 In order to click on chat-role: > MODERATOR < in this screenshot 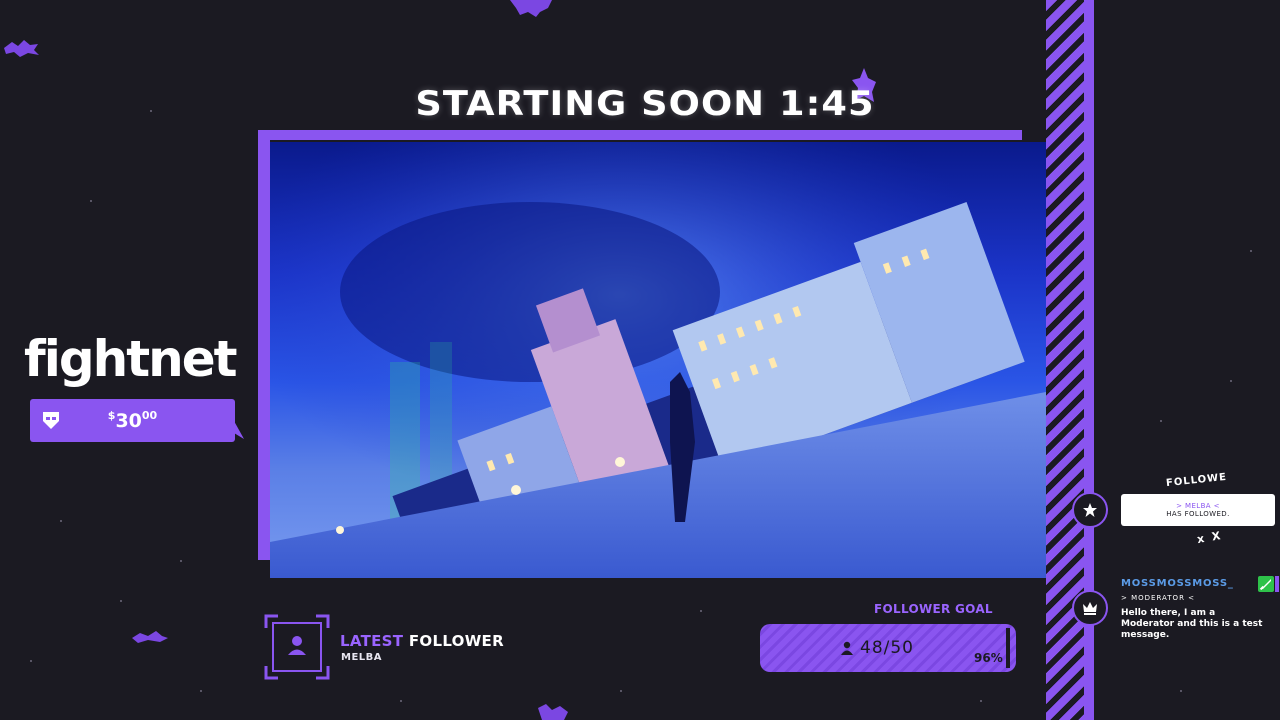, I will do `click(1158, 598)`.